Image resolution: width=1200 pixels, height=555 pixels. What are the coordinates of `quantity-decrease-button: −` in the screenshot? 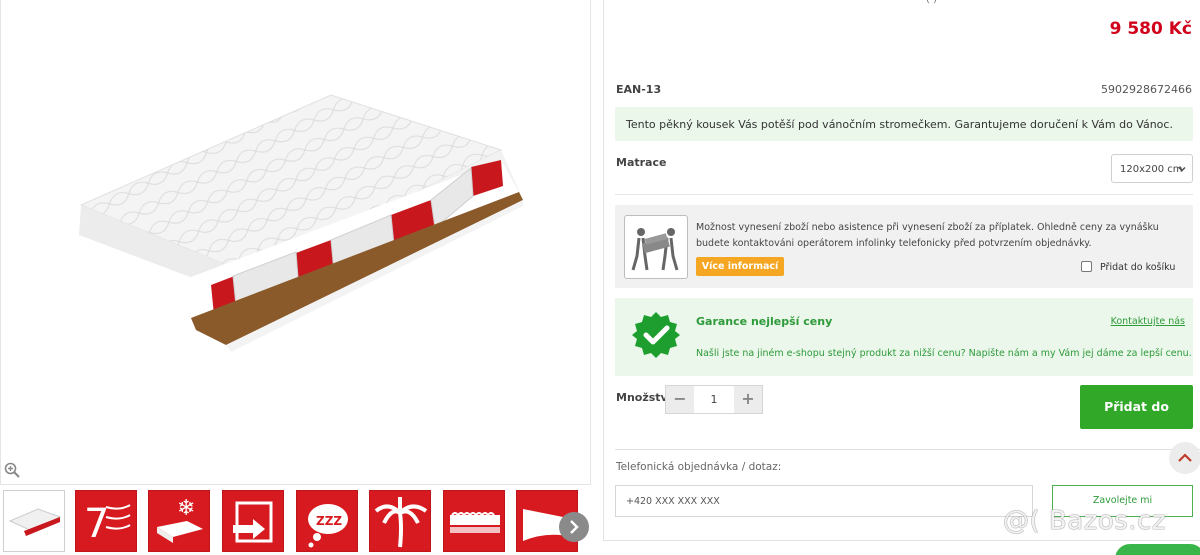 It's located at (680, 399).